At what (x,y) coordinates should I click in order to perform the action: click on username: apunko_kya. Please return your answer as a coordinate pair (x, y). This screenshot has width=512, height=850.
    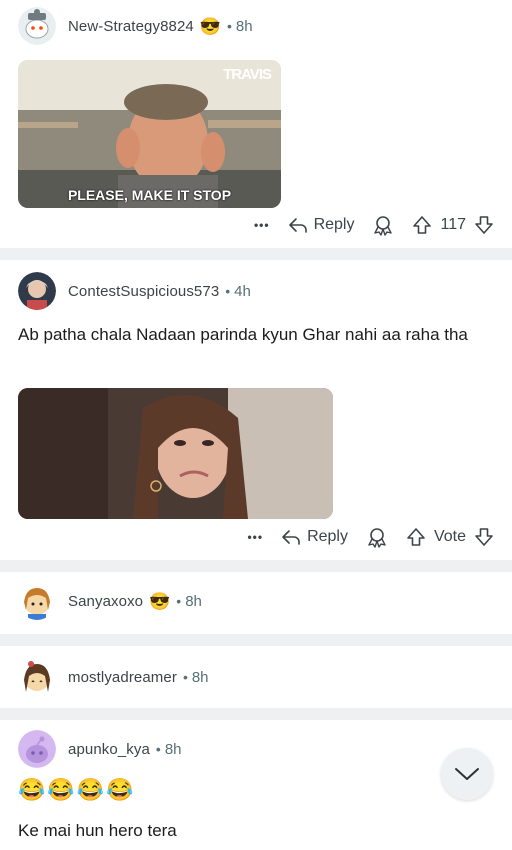
    Looking at the image, I should click on (109, 749).